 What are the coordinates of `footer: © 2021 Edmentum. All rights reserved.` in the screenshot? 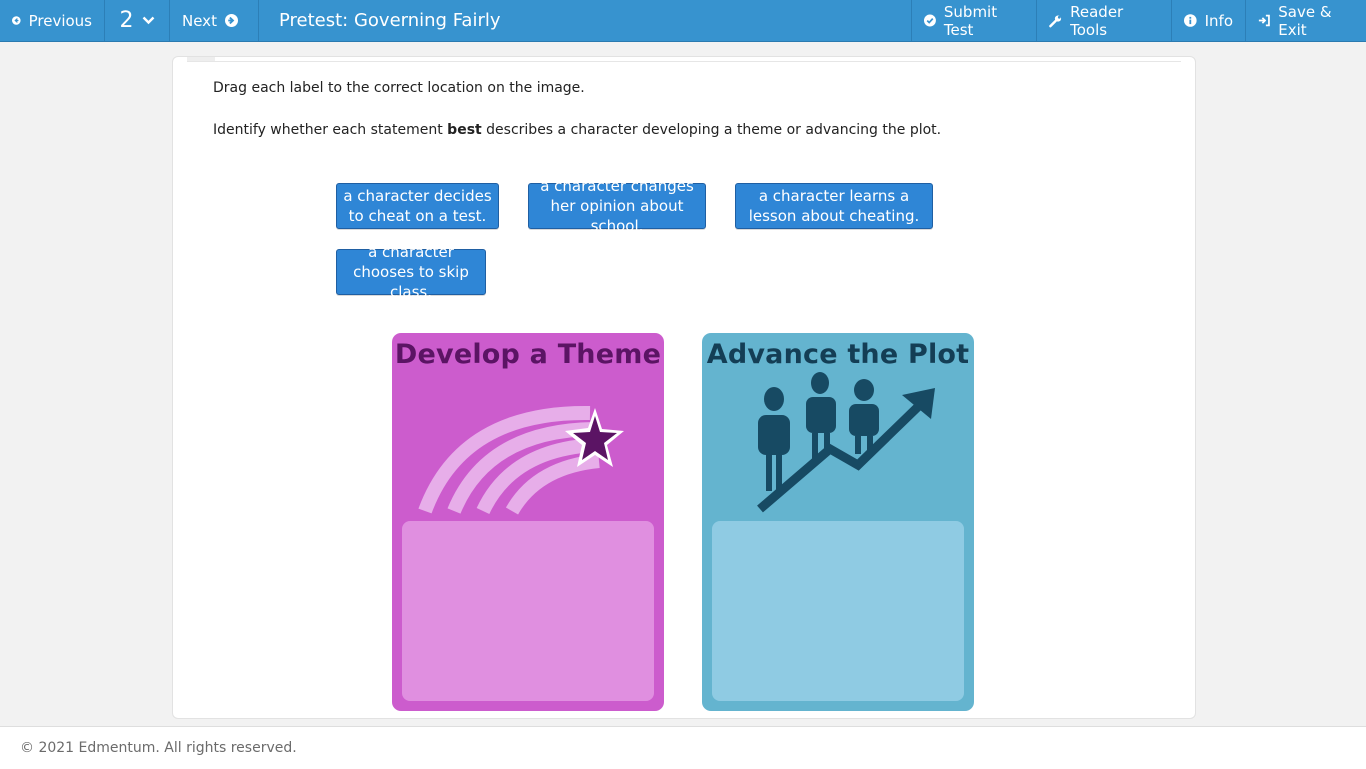 It's located at (683, 747).